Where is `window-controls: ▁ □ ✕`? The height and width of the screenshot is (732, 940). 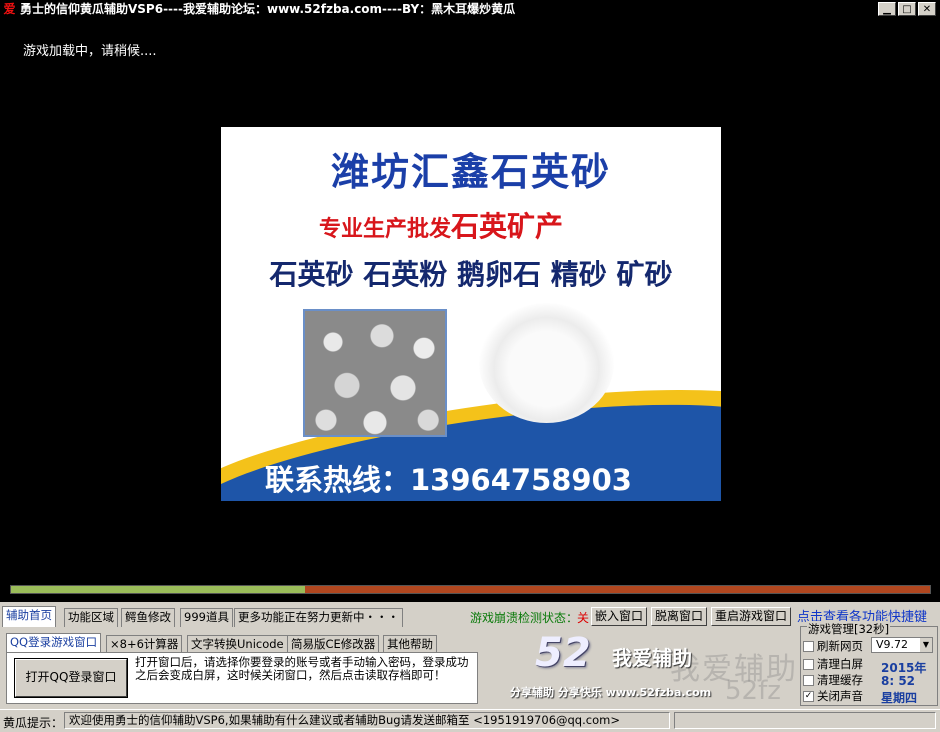 window-controls: ▁ □ ✕ is located at coordinates (907, 9).